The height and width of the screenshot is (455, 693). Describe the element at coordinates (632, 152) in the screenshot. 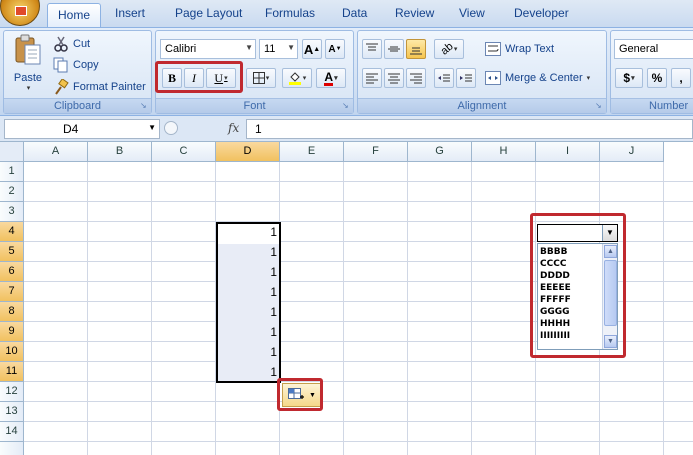

I see `column-header-j: J` at that location.